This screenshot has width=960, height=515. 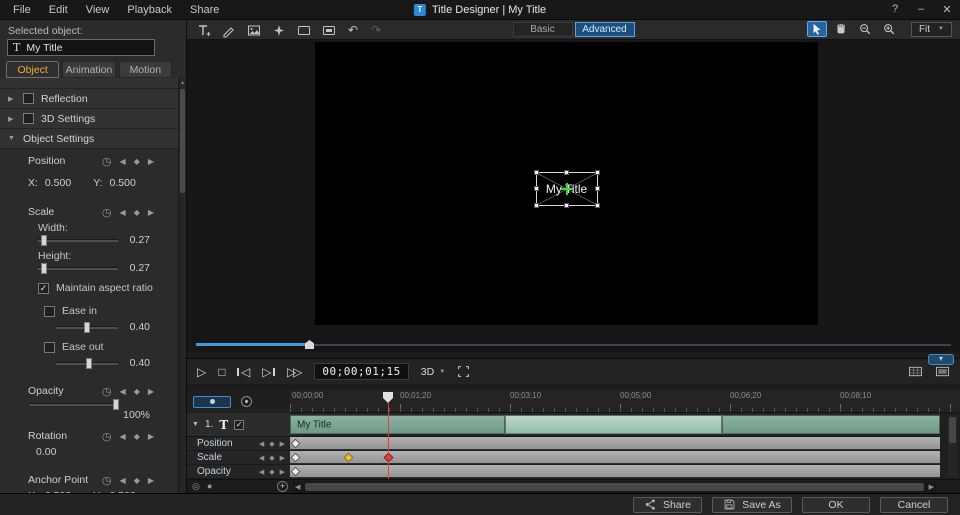 What do you see at coordinates (238, 472) in the screenshot?
I see `opacity-row-header: Opacity ◀ ◆ ▶` at bounding box center [238, 472].